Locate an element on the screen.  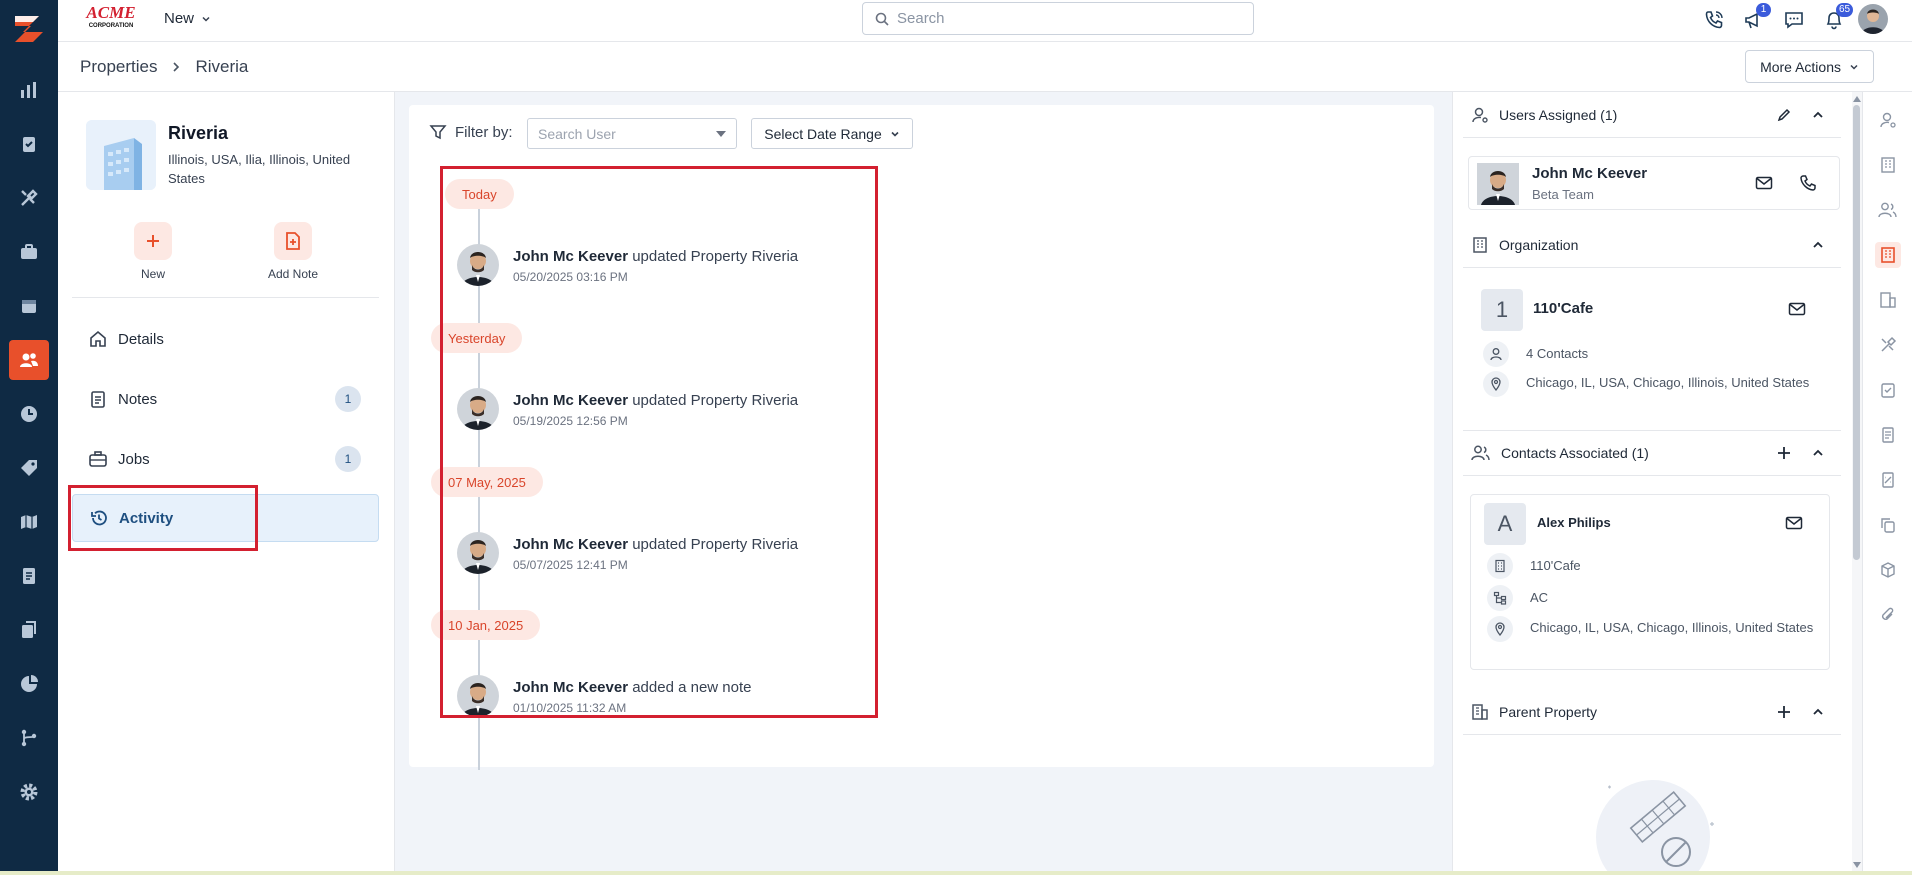
right-icon-rail is located at coordinates (1887, 483).